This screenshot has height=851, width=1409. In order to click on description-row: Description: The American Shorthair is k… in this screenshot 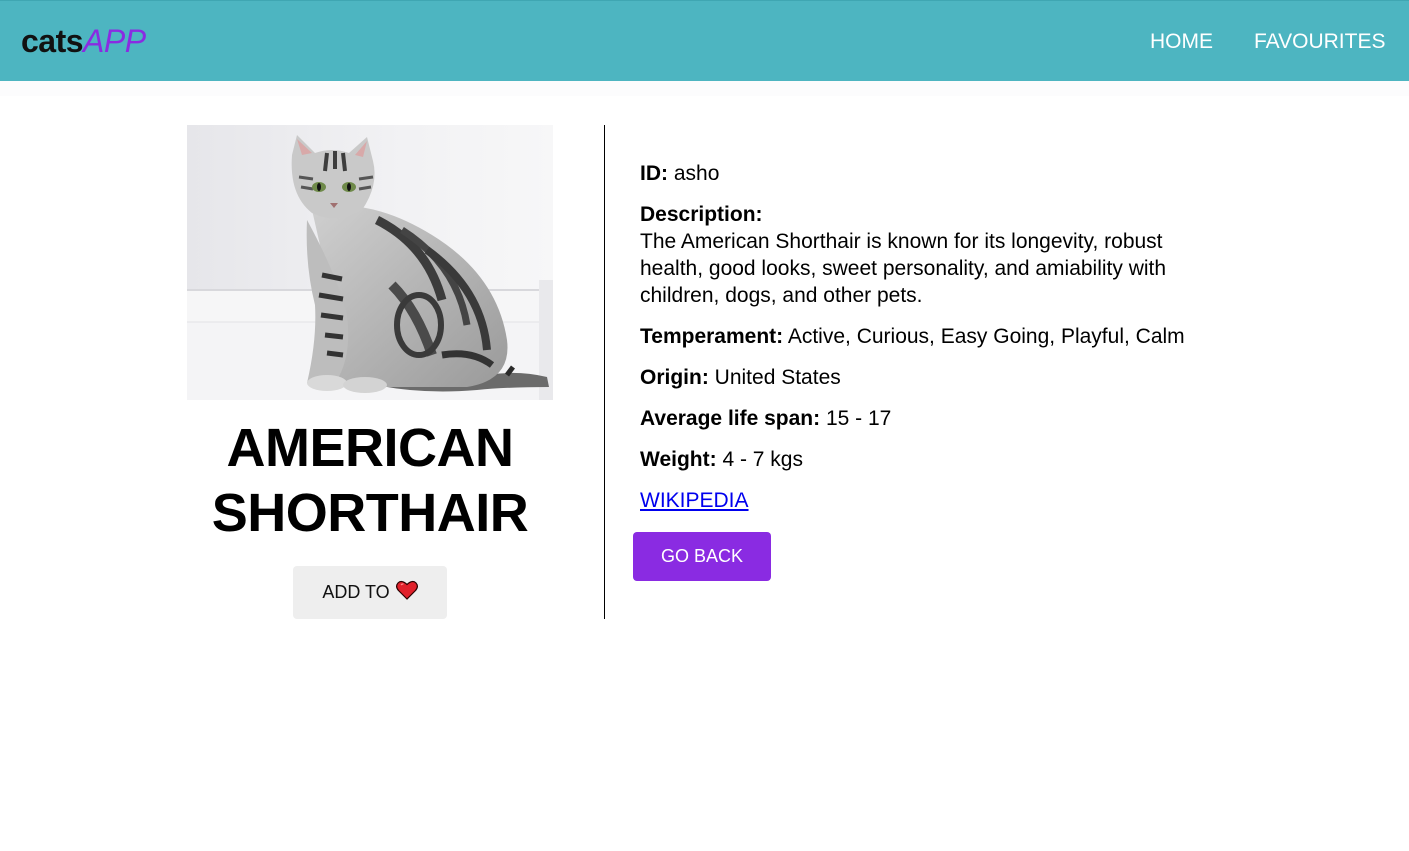, I will do `click(920, 255)`.